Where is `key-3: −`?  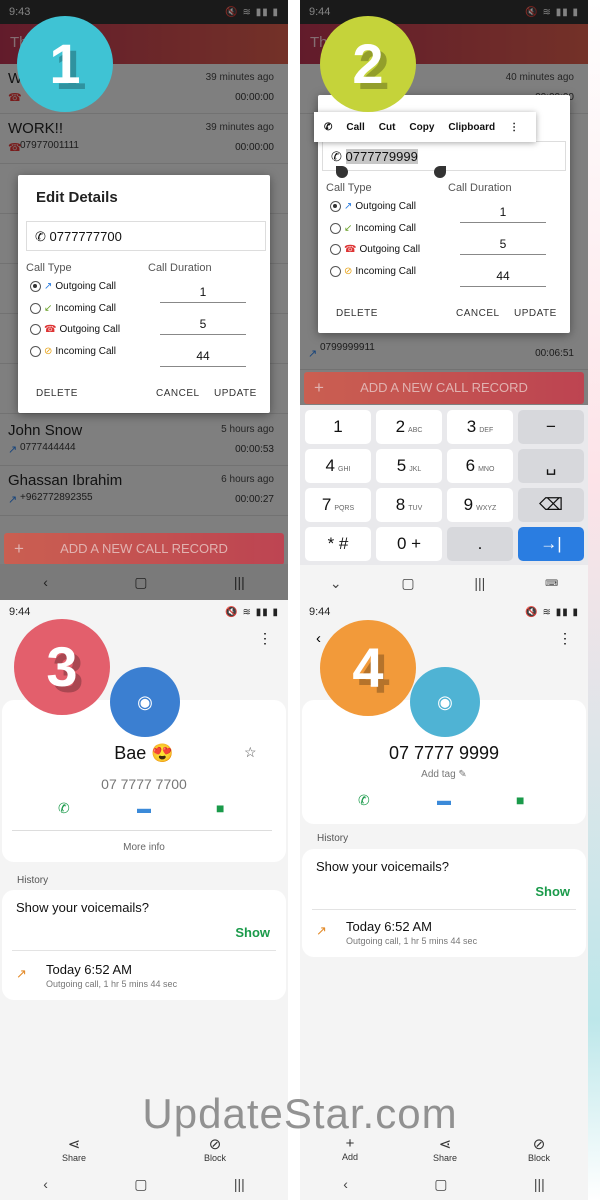 key-3: − is located at coordinates (551, 427).